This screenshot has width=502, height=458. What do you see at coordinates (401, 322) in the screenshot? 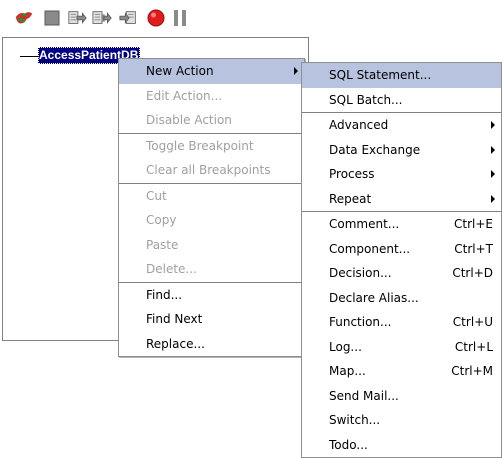
I see `menu-item-function: Function... Ctrl+U` at bounding box center [401, 322].